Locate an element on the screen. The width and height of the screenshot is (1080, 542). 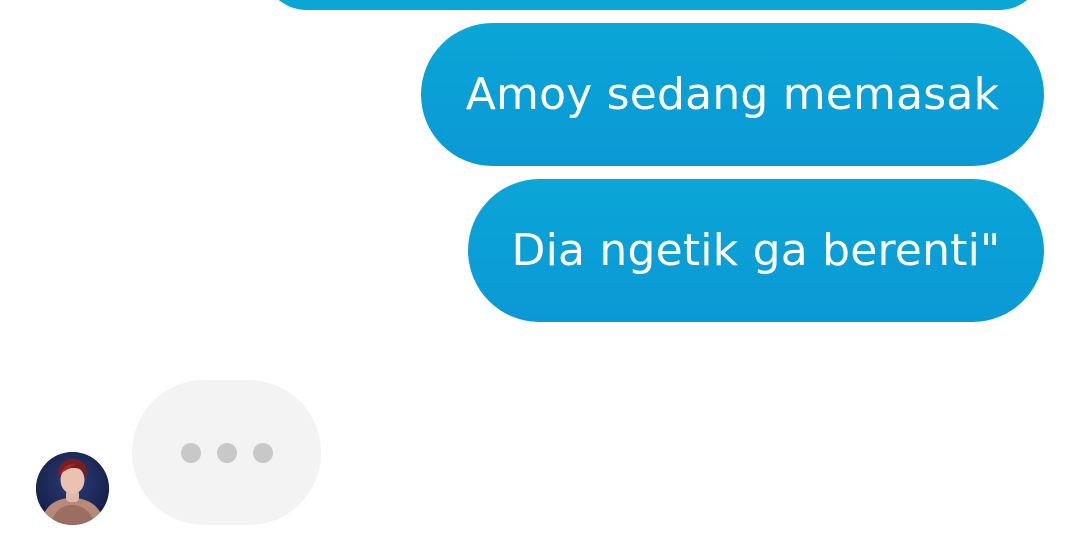
message-bubble-outgoing: Dia ngetik ga berenti" is located at coordinates (756, 250).